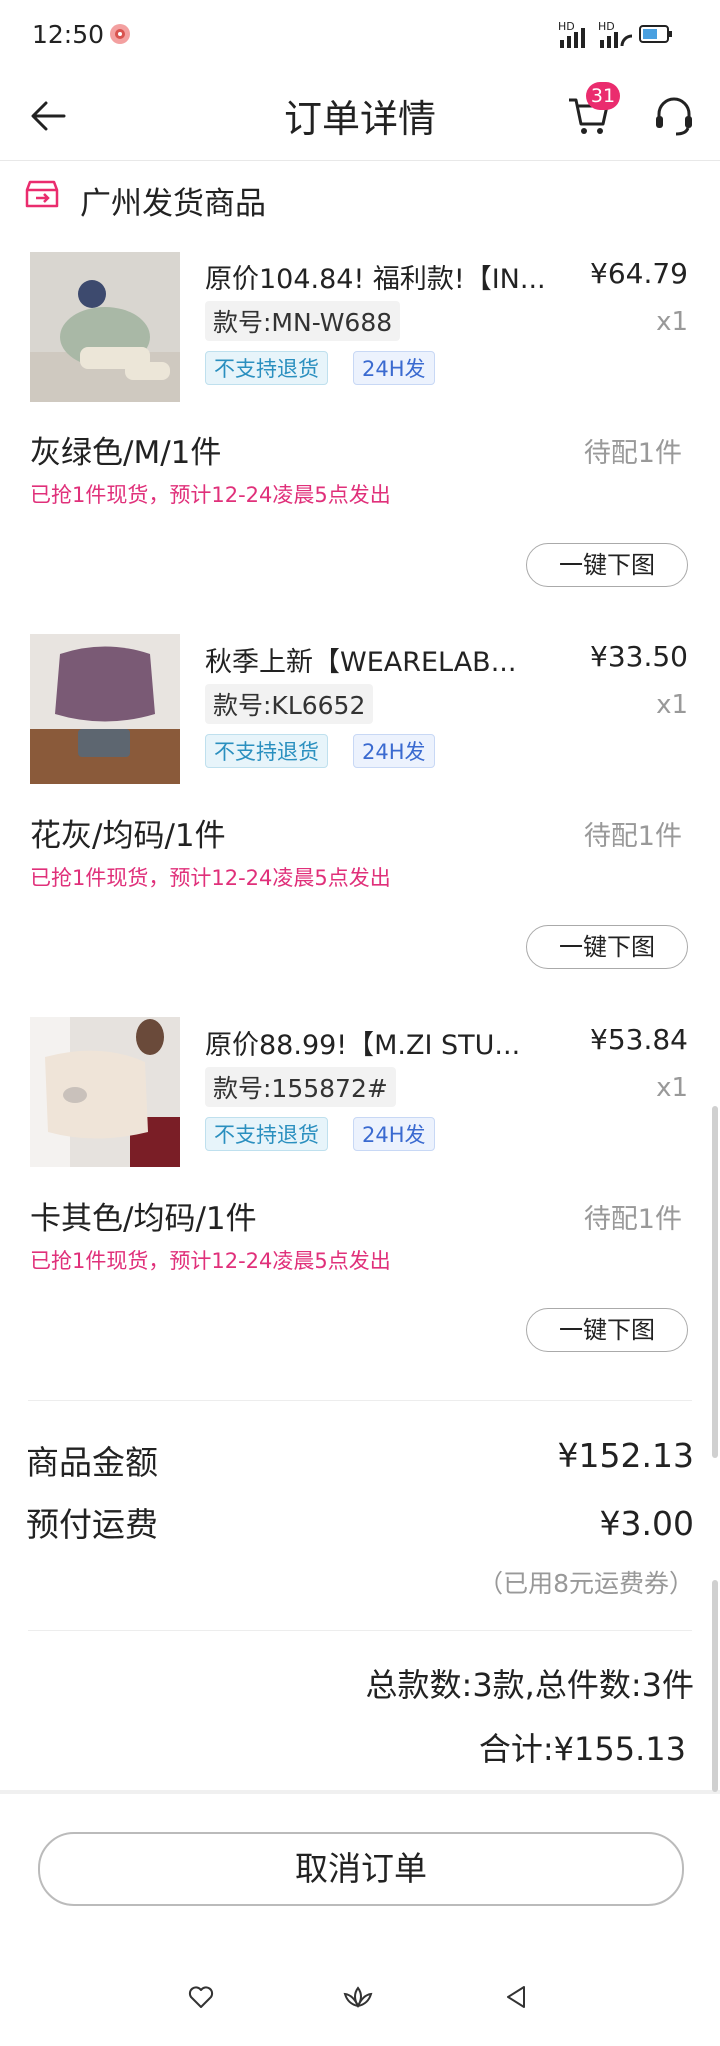 Image resolution: width=720 pixels, height=2046 pixels. I want to click on summary-divider, so click(360, 1400).